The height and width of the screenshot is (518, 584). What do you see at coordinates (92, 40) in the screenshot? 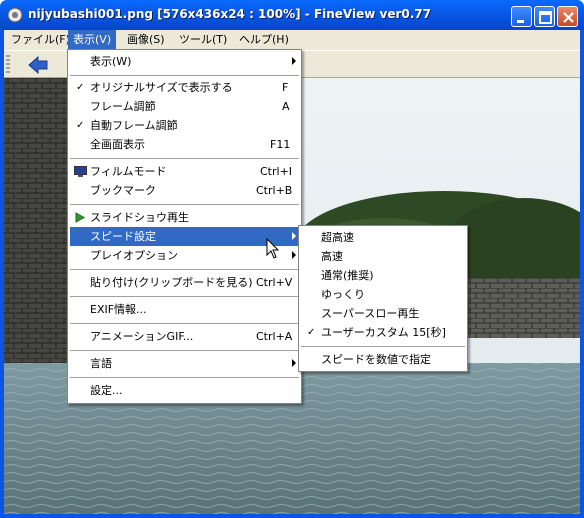
I see `menu-view: 表示(V)` at bounding box center [92, 40].